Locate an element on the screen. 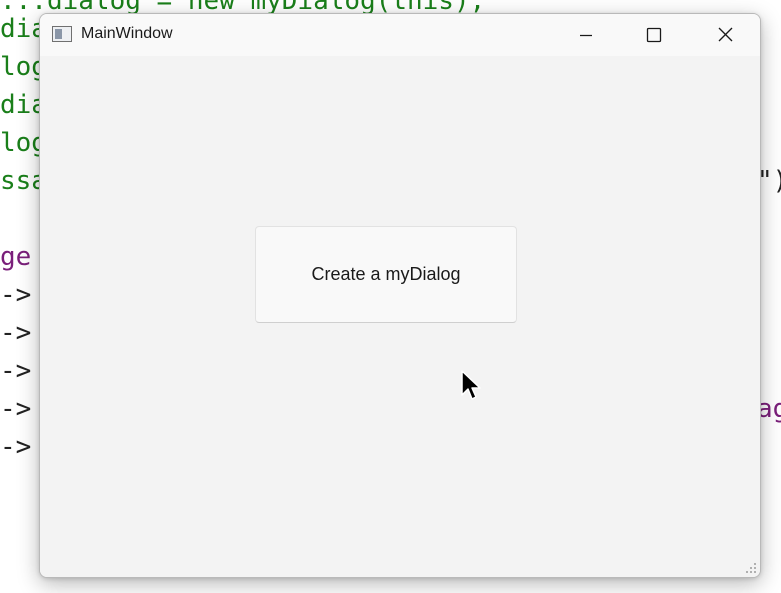  create-dialog-button: Create a myDialog is located at coordinates (386, 274).